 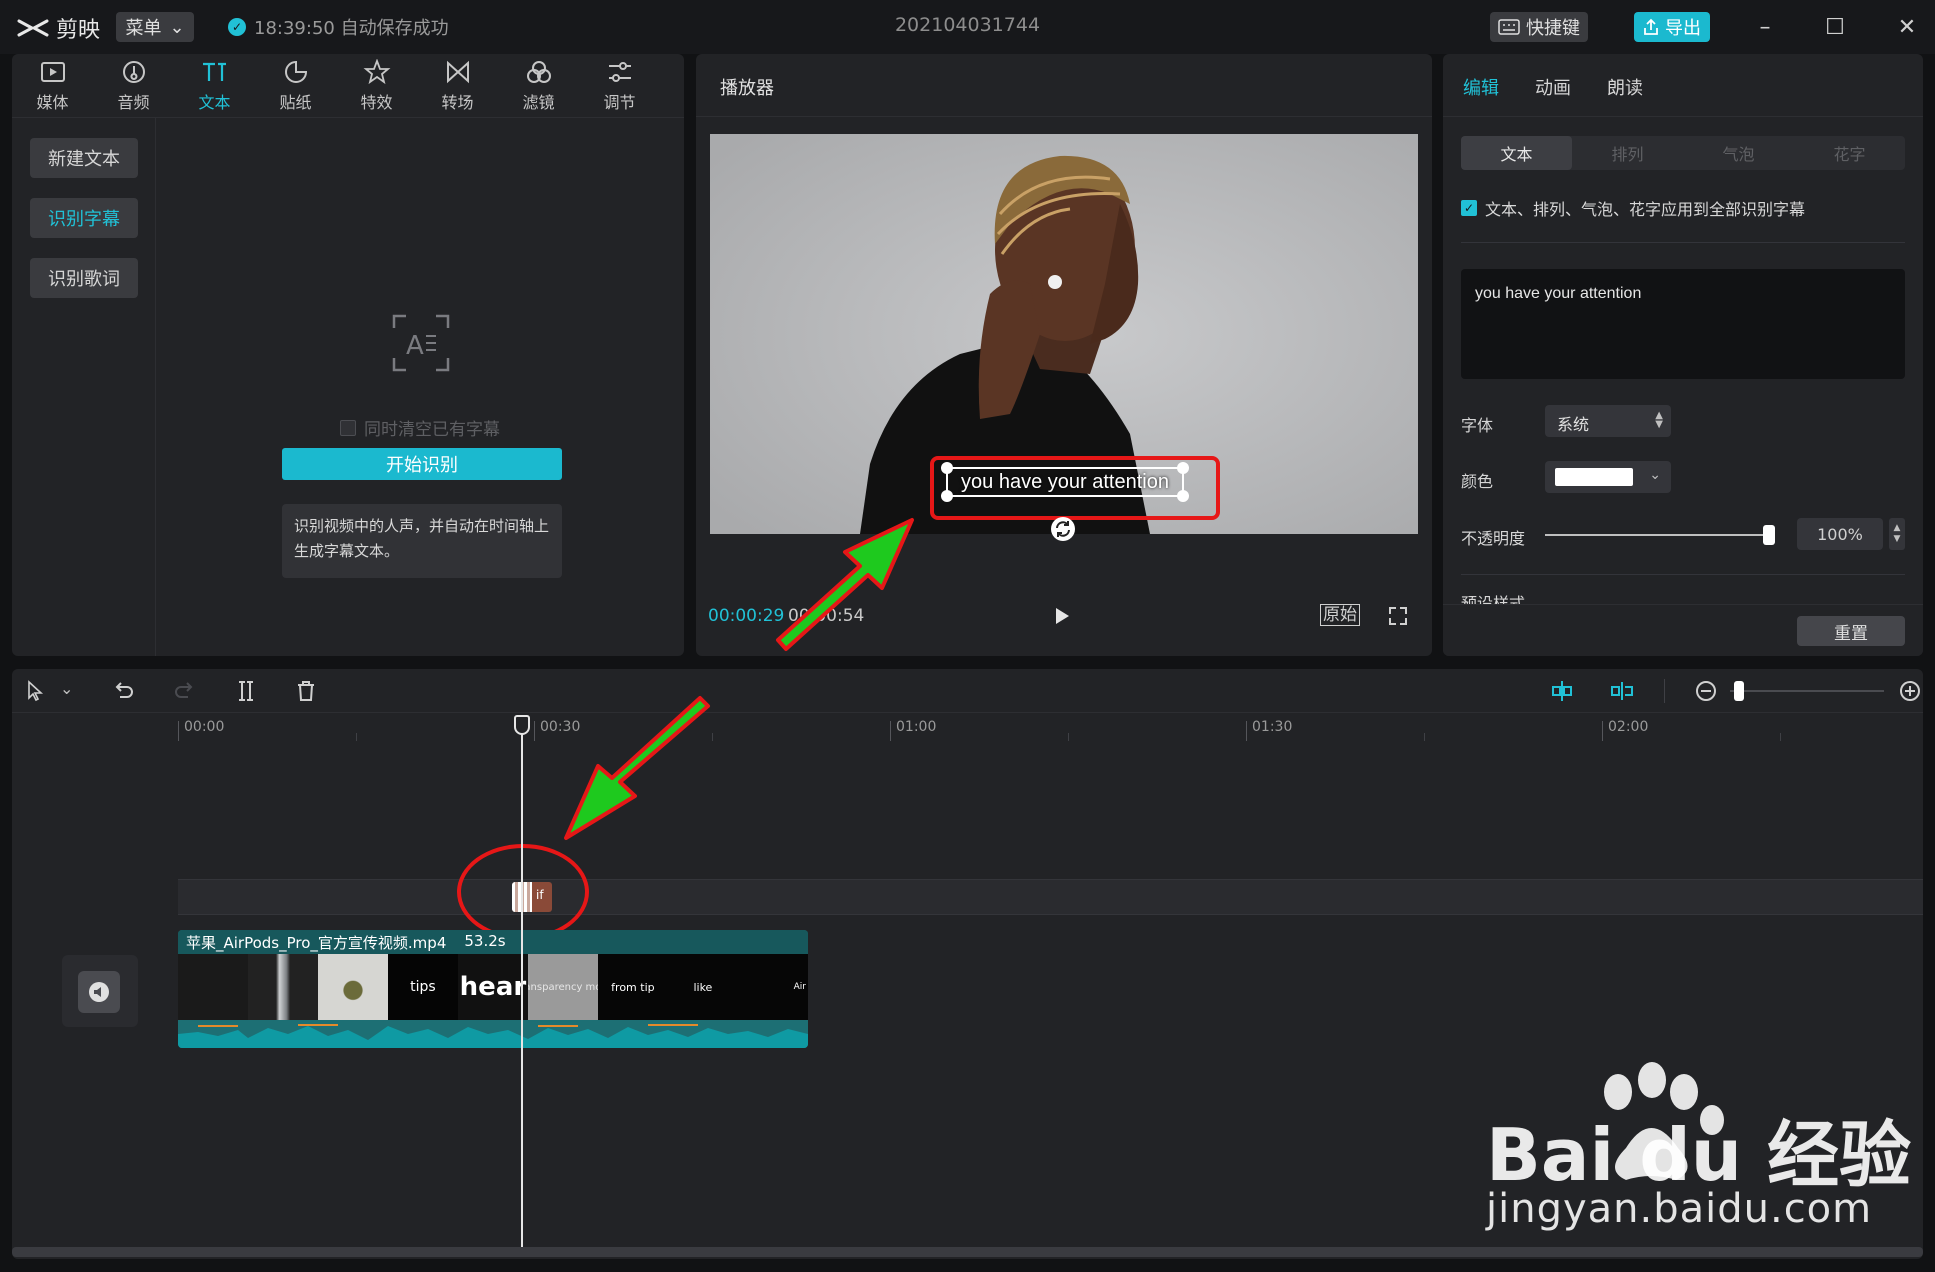 I want to click on video-thumbnail: hear, so click(x=492, y=987).